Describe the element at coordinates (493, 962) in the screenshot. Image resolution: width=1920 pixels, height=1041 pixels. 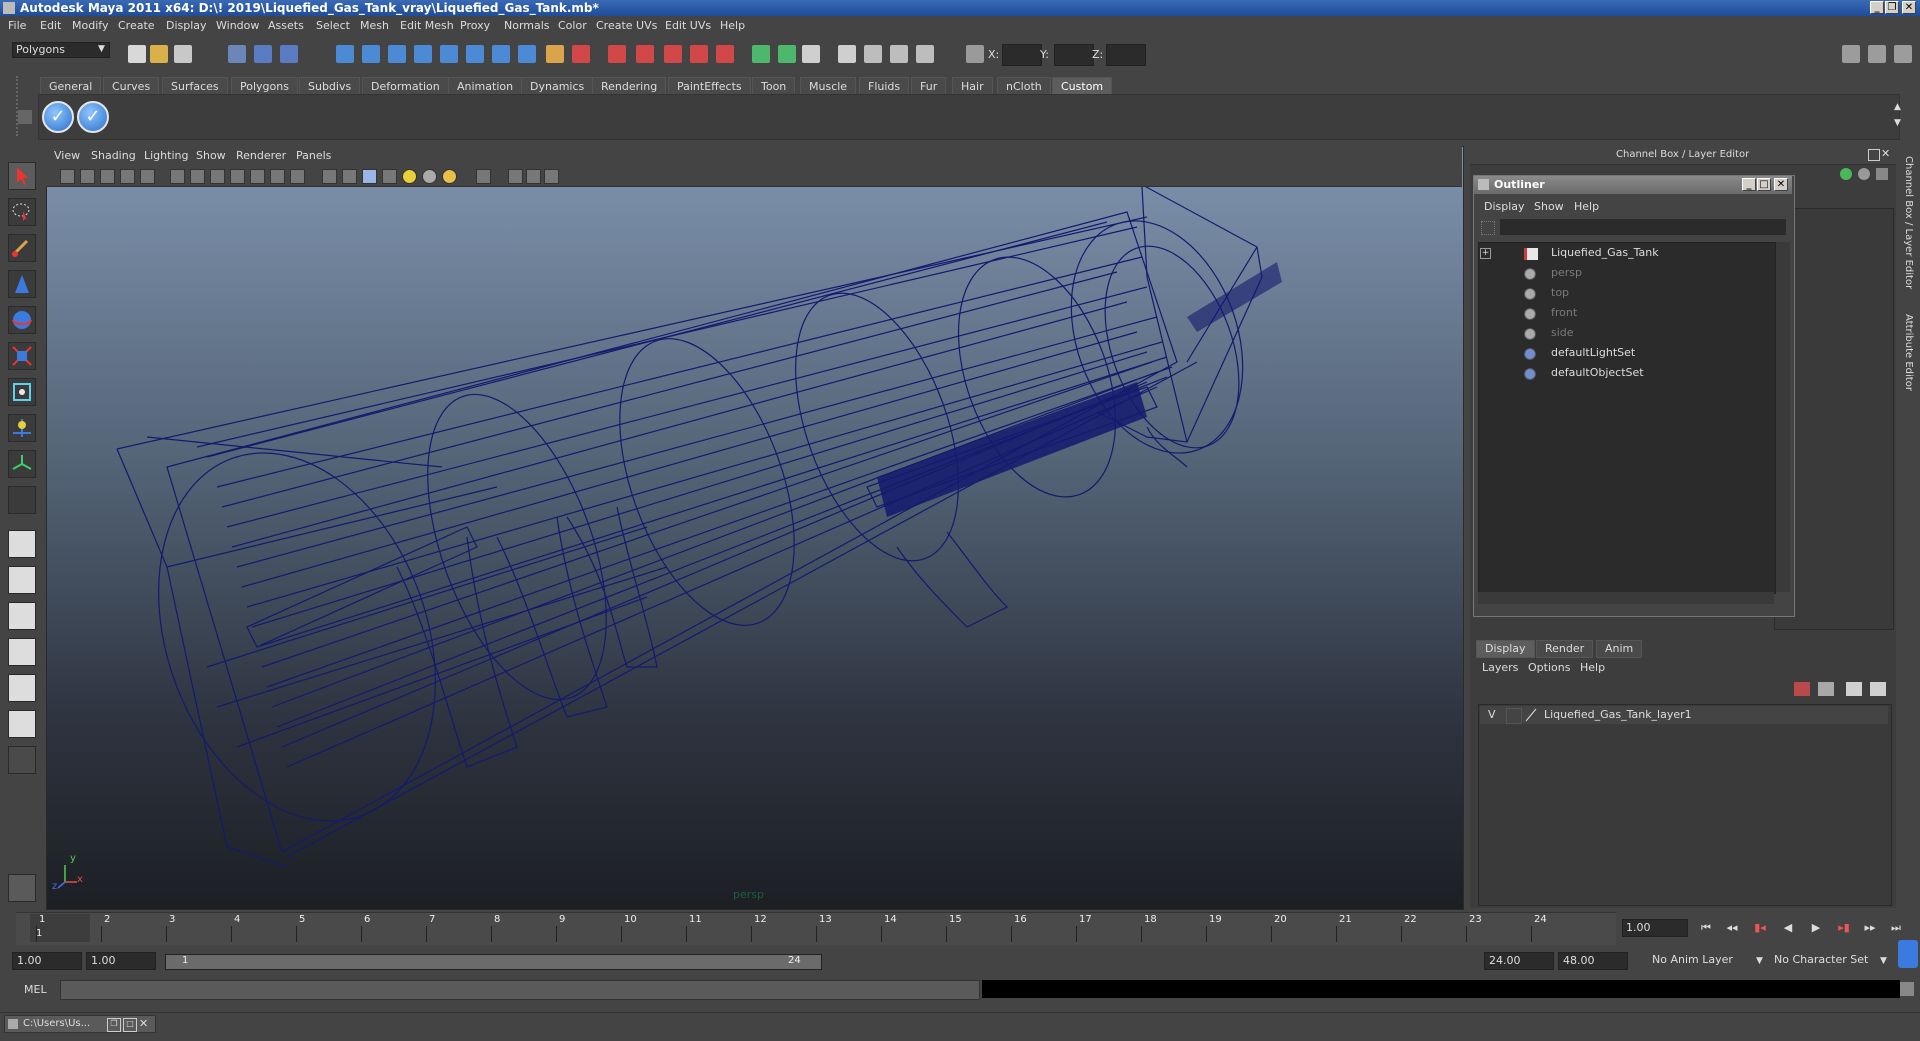
I see `range-slider: 1 24` at that location.